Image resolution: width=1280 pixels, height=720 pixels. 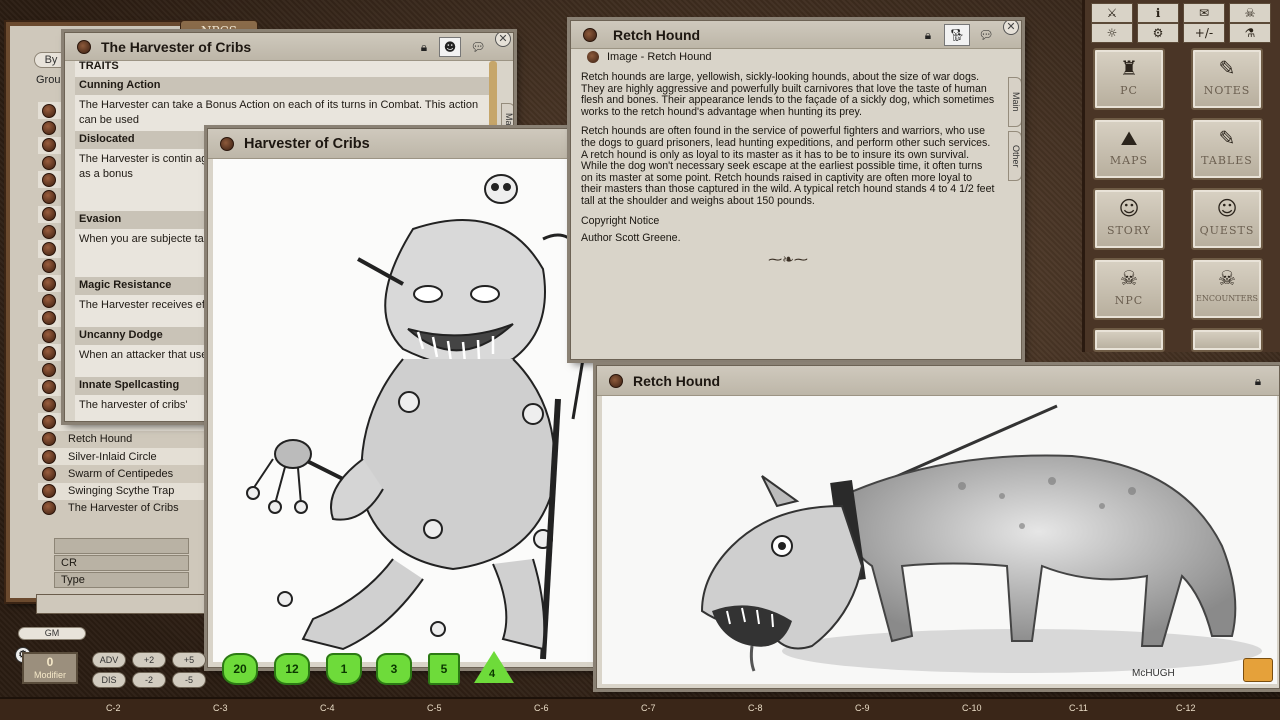 I want to click on hound-record-titlebar: Retch Hound 🔒︎ 🐕︎ 💬︎, so click(x=796, y=35).